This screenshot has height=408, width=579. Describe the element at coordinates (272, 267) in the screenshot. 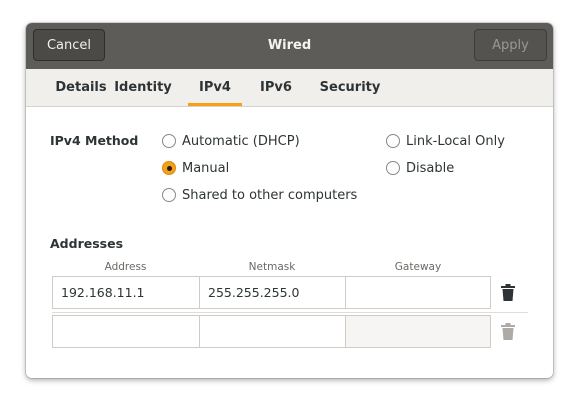

I see `column-header-netmask: Netmask` at that location.